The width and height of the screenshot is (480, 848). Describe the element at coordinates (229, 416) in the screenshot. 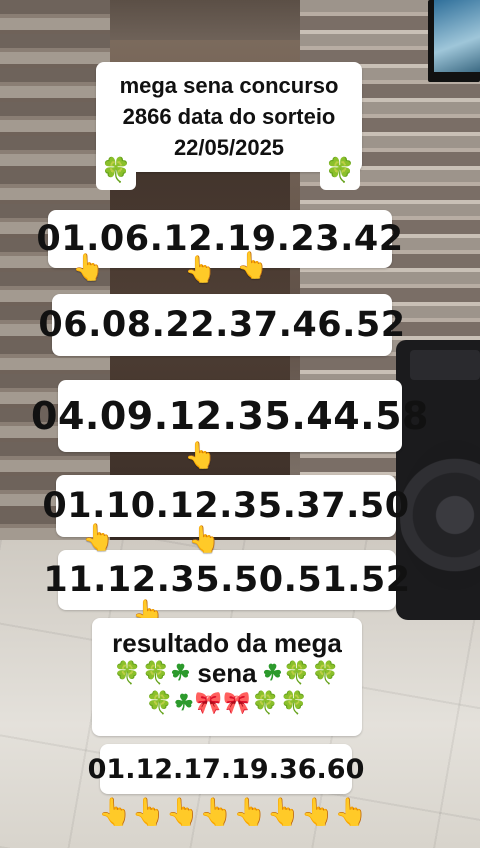

I see `game-numbers-3: 04.09.12.35.44.58` at that location.